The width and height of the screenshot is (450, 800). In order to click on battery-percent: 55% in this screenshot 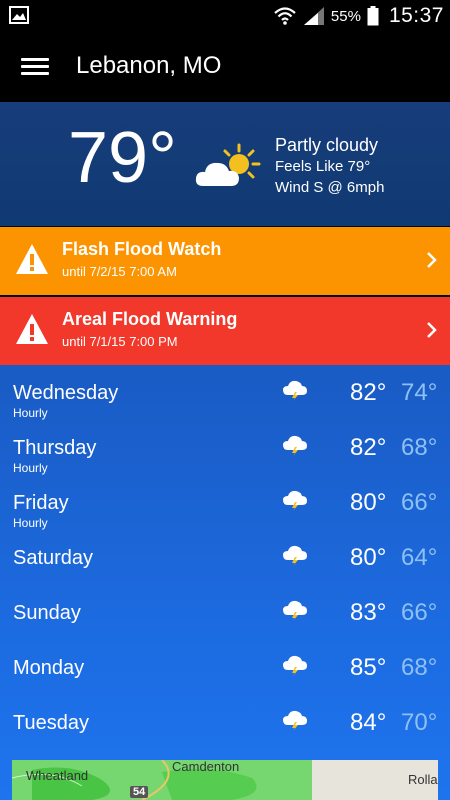, I will do `click(345, 16)`.